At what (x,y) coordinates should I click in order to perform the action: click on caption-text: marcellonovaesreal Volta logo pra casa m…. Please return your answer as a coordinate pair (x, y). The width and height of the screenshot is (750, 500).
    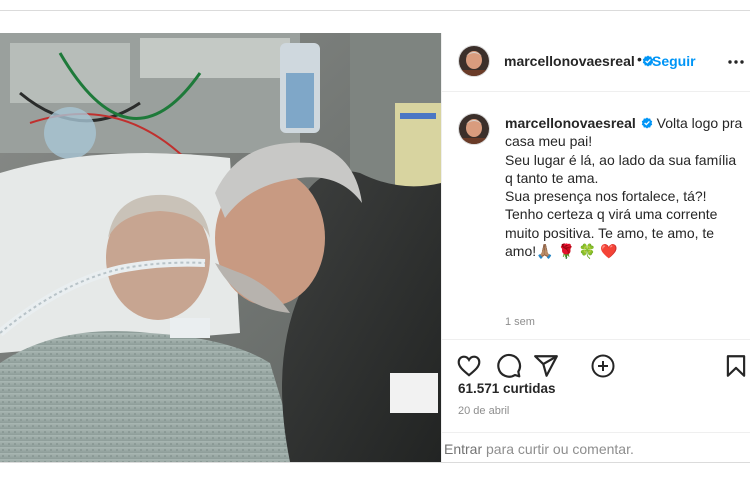
    Looking at the image, I should click on (625, 187).